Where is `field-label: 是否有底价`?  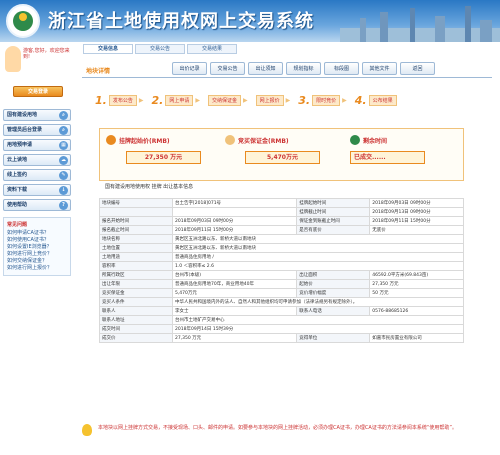 field-label: 是否有底价 is located at coordinates (333, 230).